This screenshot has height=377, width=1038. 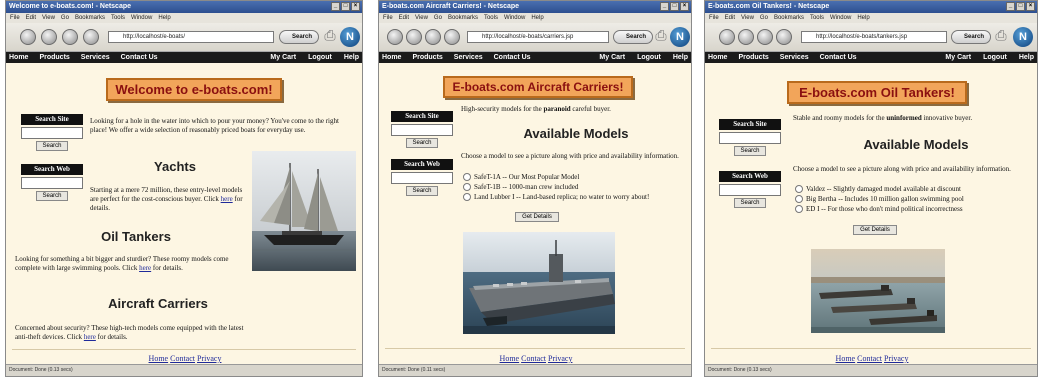 What do you see at coordinates (227, 199) in the screenshot?
I see `yachts-link: here` at bounding box center [227, 199].